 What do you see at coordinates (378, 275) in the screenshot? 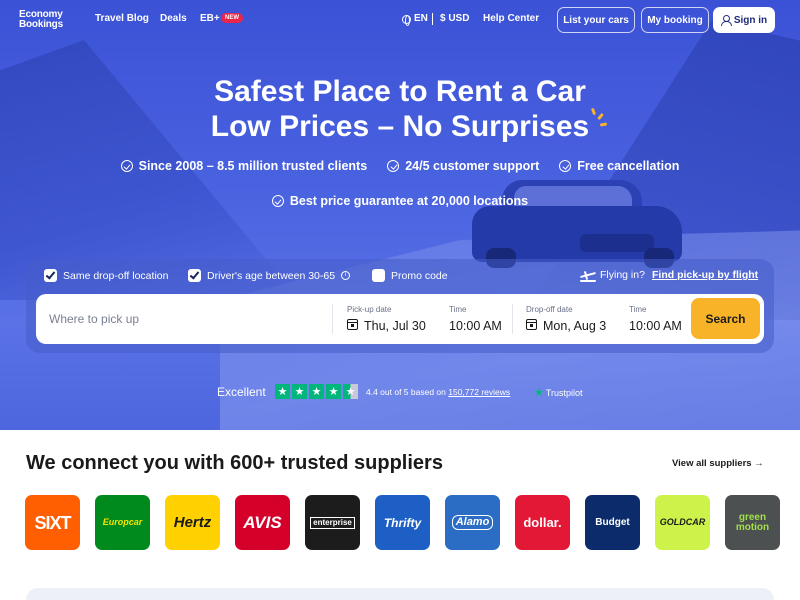
I see `promo-code-checkbox` at bounding box center [378, 275].